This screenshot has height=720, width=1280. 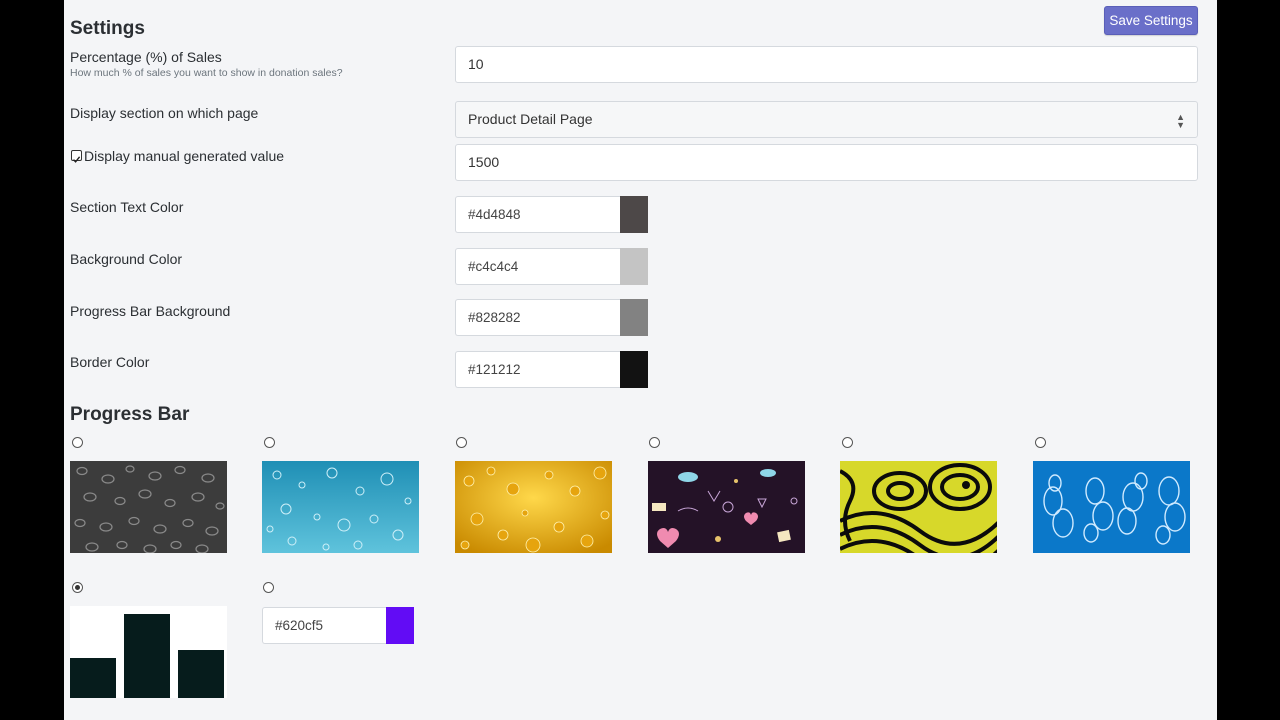 What do you see at coordinates (1180, 121) in the screenshot?
I see `select-arrows-icon: ▲ ▼` at bounding box center [1180, 121].